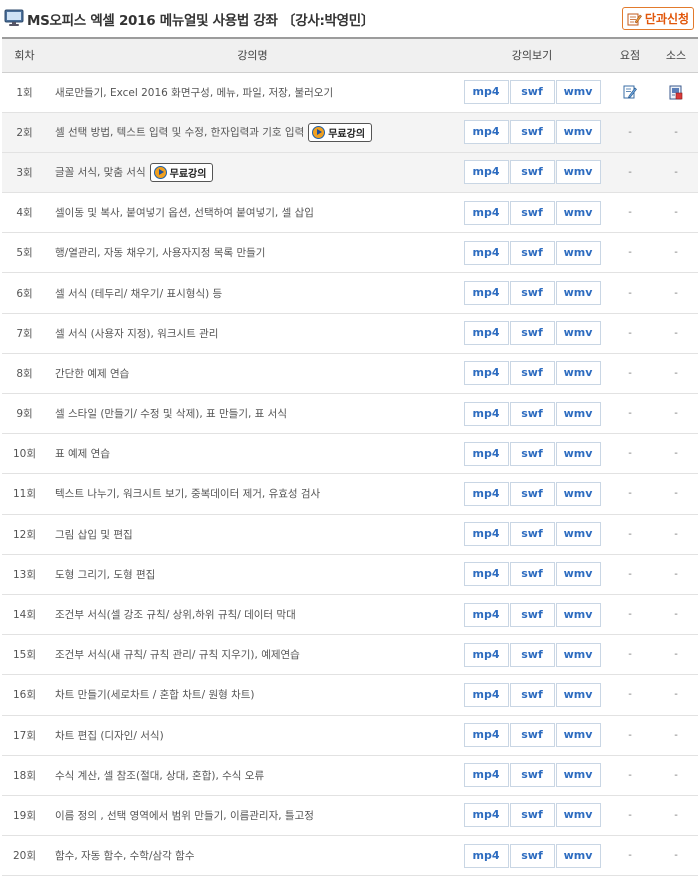  What do you see at coordinates (676, 55) in the screenshot?
I see `column-header-source: 소스` at bounding box center [676, 55].